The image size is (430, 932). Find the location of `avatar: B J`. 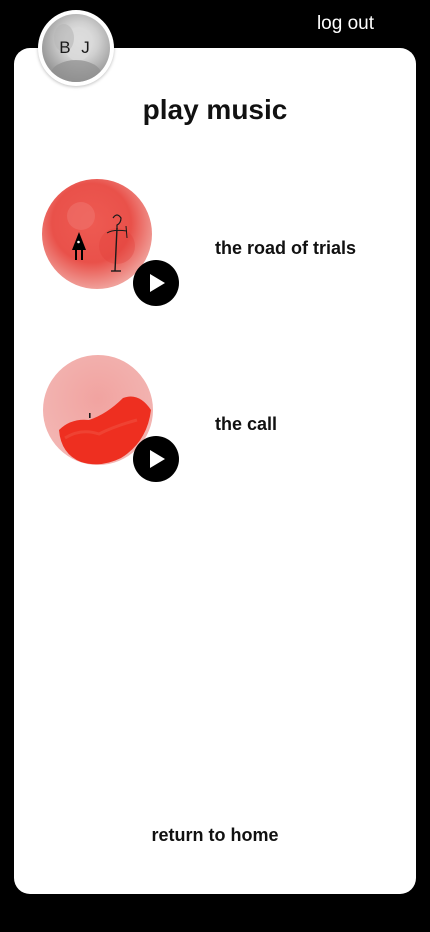

avatar: B J is located at coordinates (76, 48).